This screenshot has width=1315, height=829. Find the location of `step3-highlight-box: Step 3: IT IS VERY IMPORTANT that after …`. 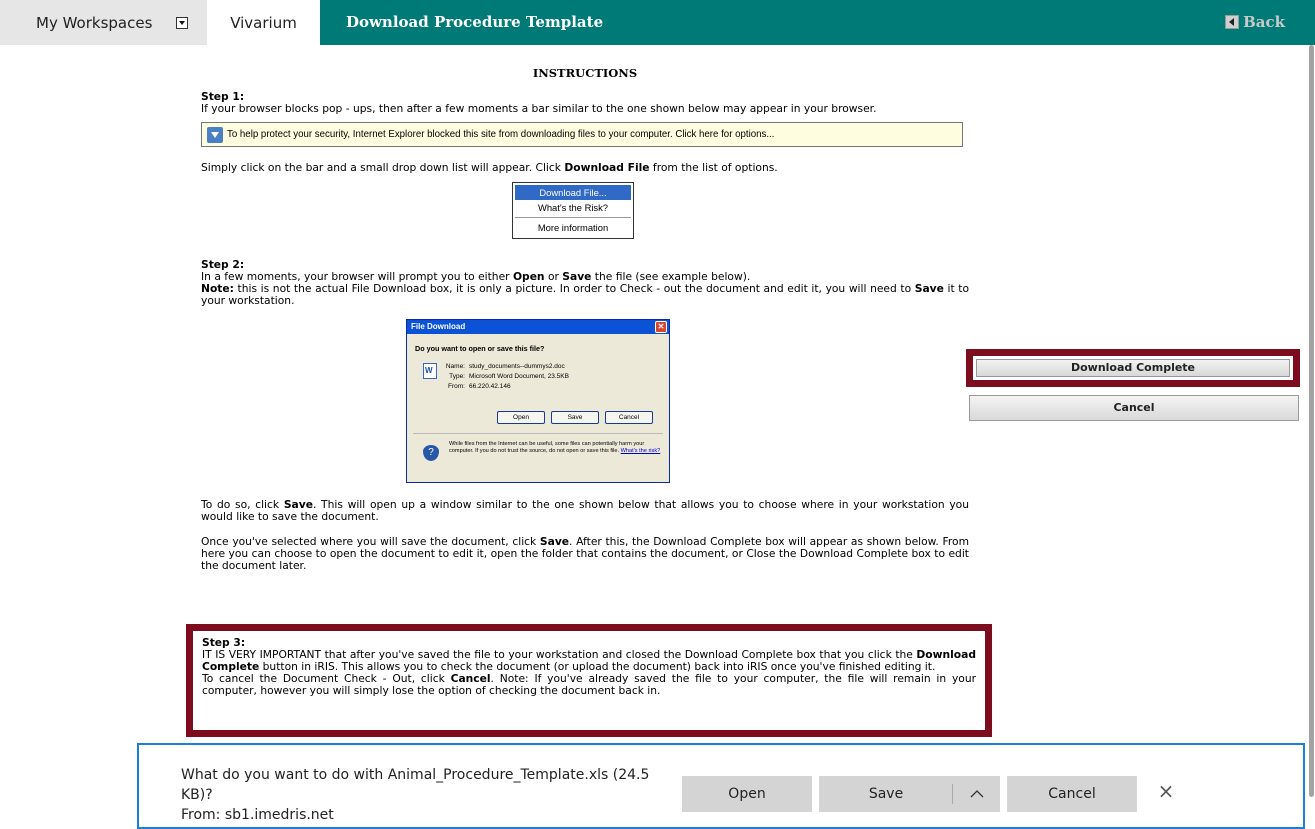

step3-highlight-box: Step 3: IT IS VERY IMPORTANT that after … is located at coordinates (589, 680).